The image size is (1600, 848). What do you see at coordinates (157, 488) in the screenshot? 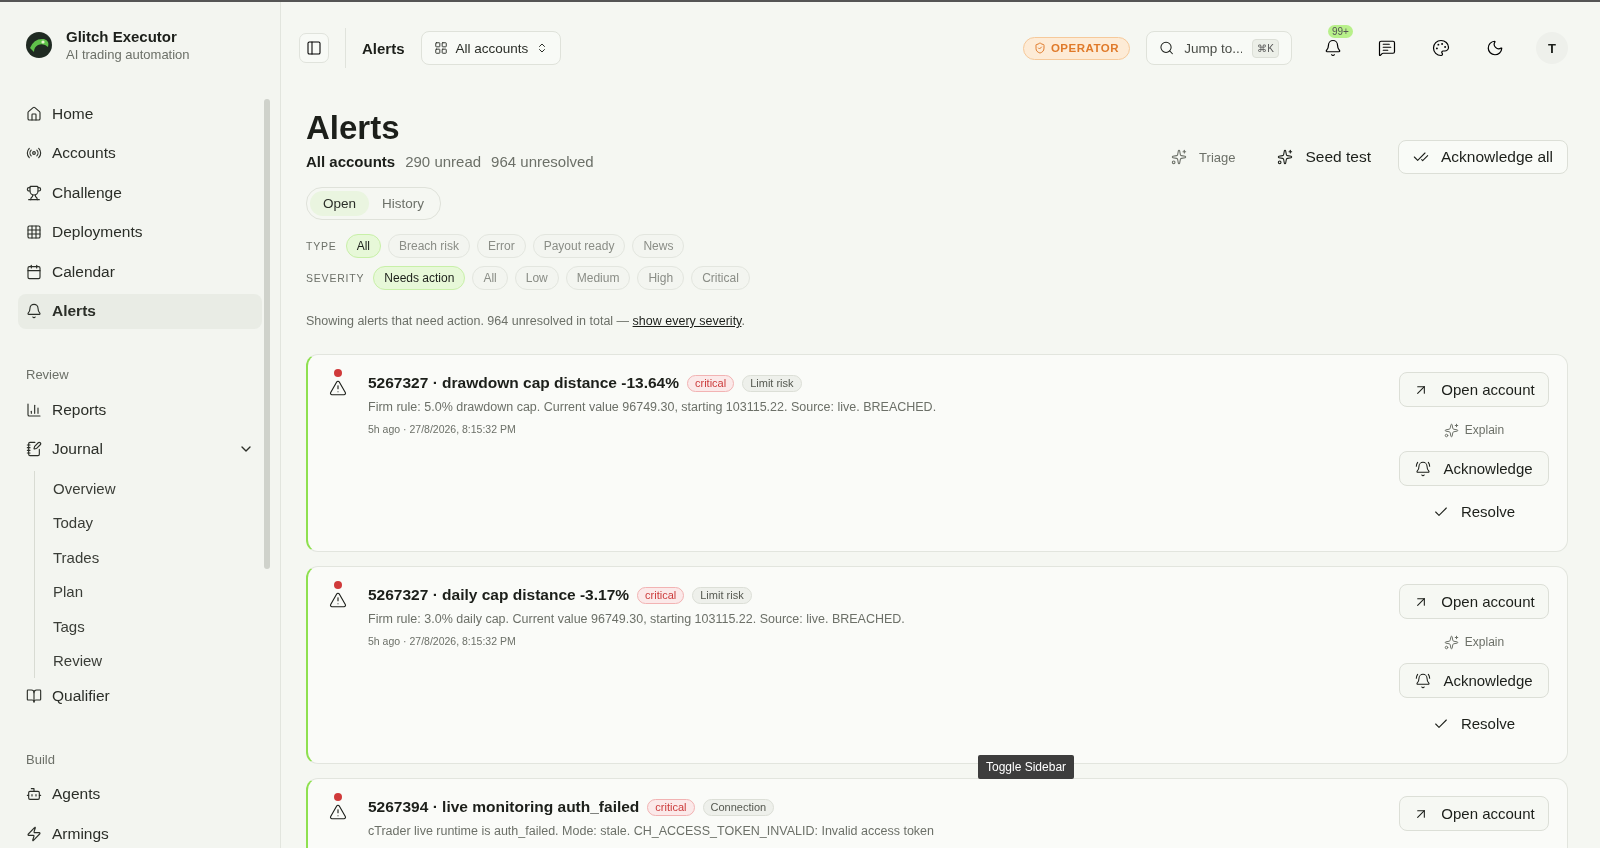
I see `nav-subitem: Overview` at bounding box center [157, 488].